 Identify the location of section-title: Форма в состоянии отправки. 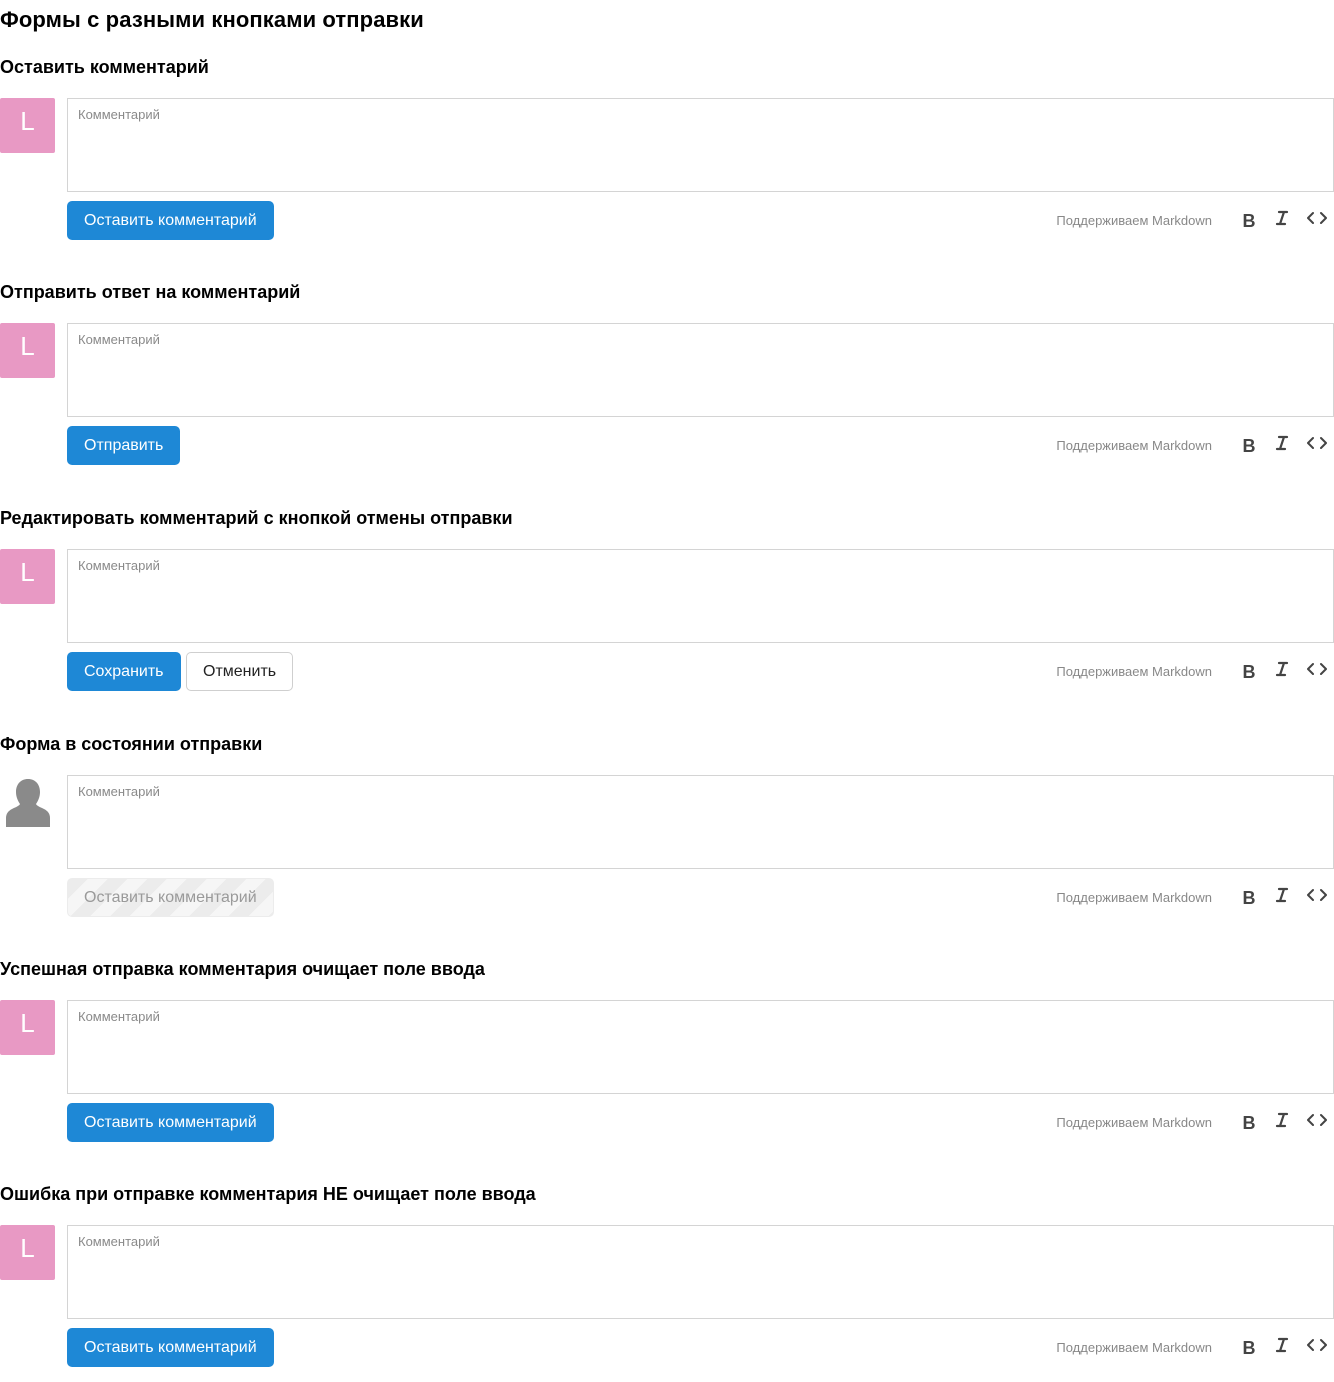
(131, 744).